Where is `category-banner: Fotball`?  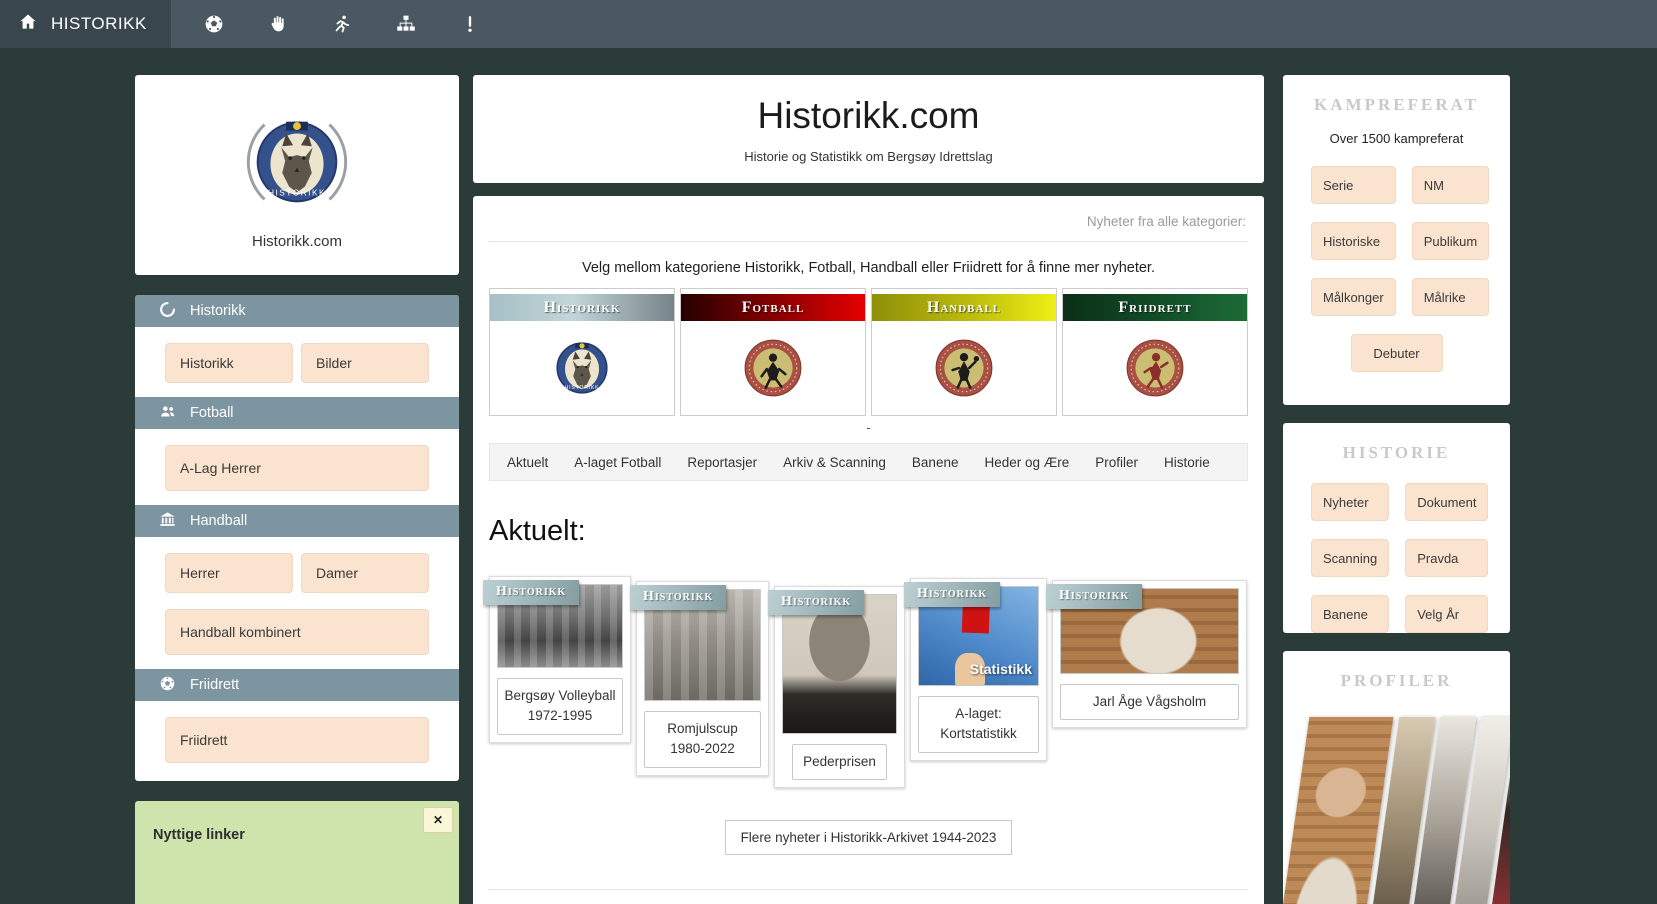
category-banner: Fotball is located at coordinates (773, 307).